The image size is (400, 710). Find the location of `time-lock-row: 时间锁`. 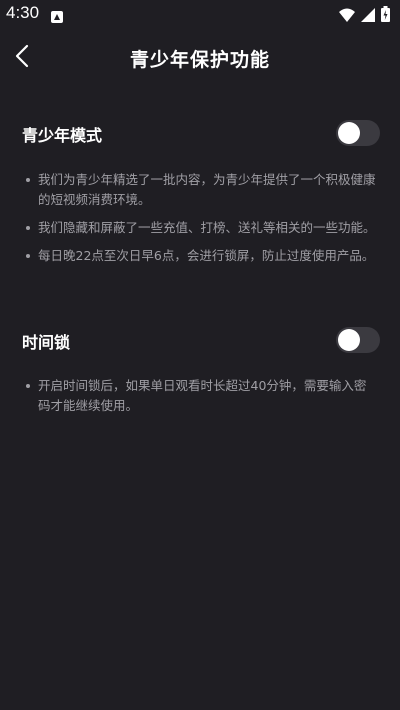

time-lock-row: 时间锁 is located at coordinates (201, 340).